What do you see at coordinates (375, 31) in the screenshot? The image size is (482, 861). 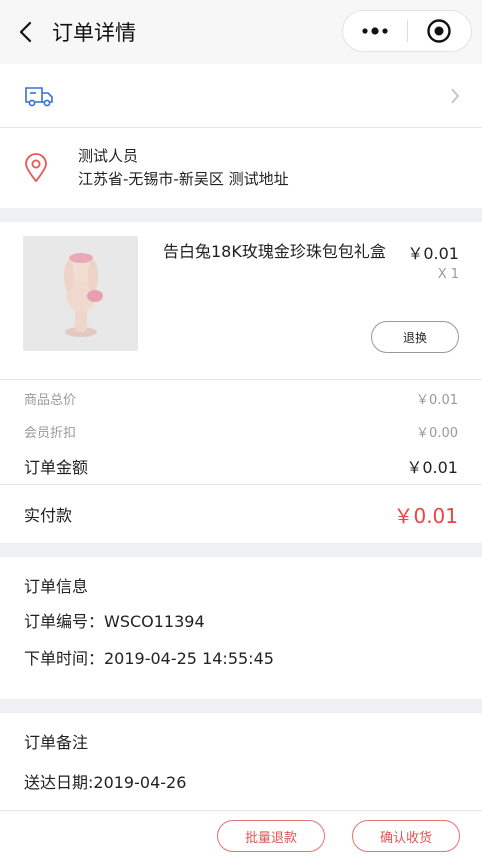 I see `more-icon` at bounding box center [375, 31].